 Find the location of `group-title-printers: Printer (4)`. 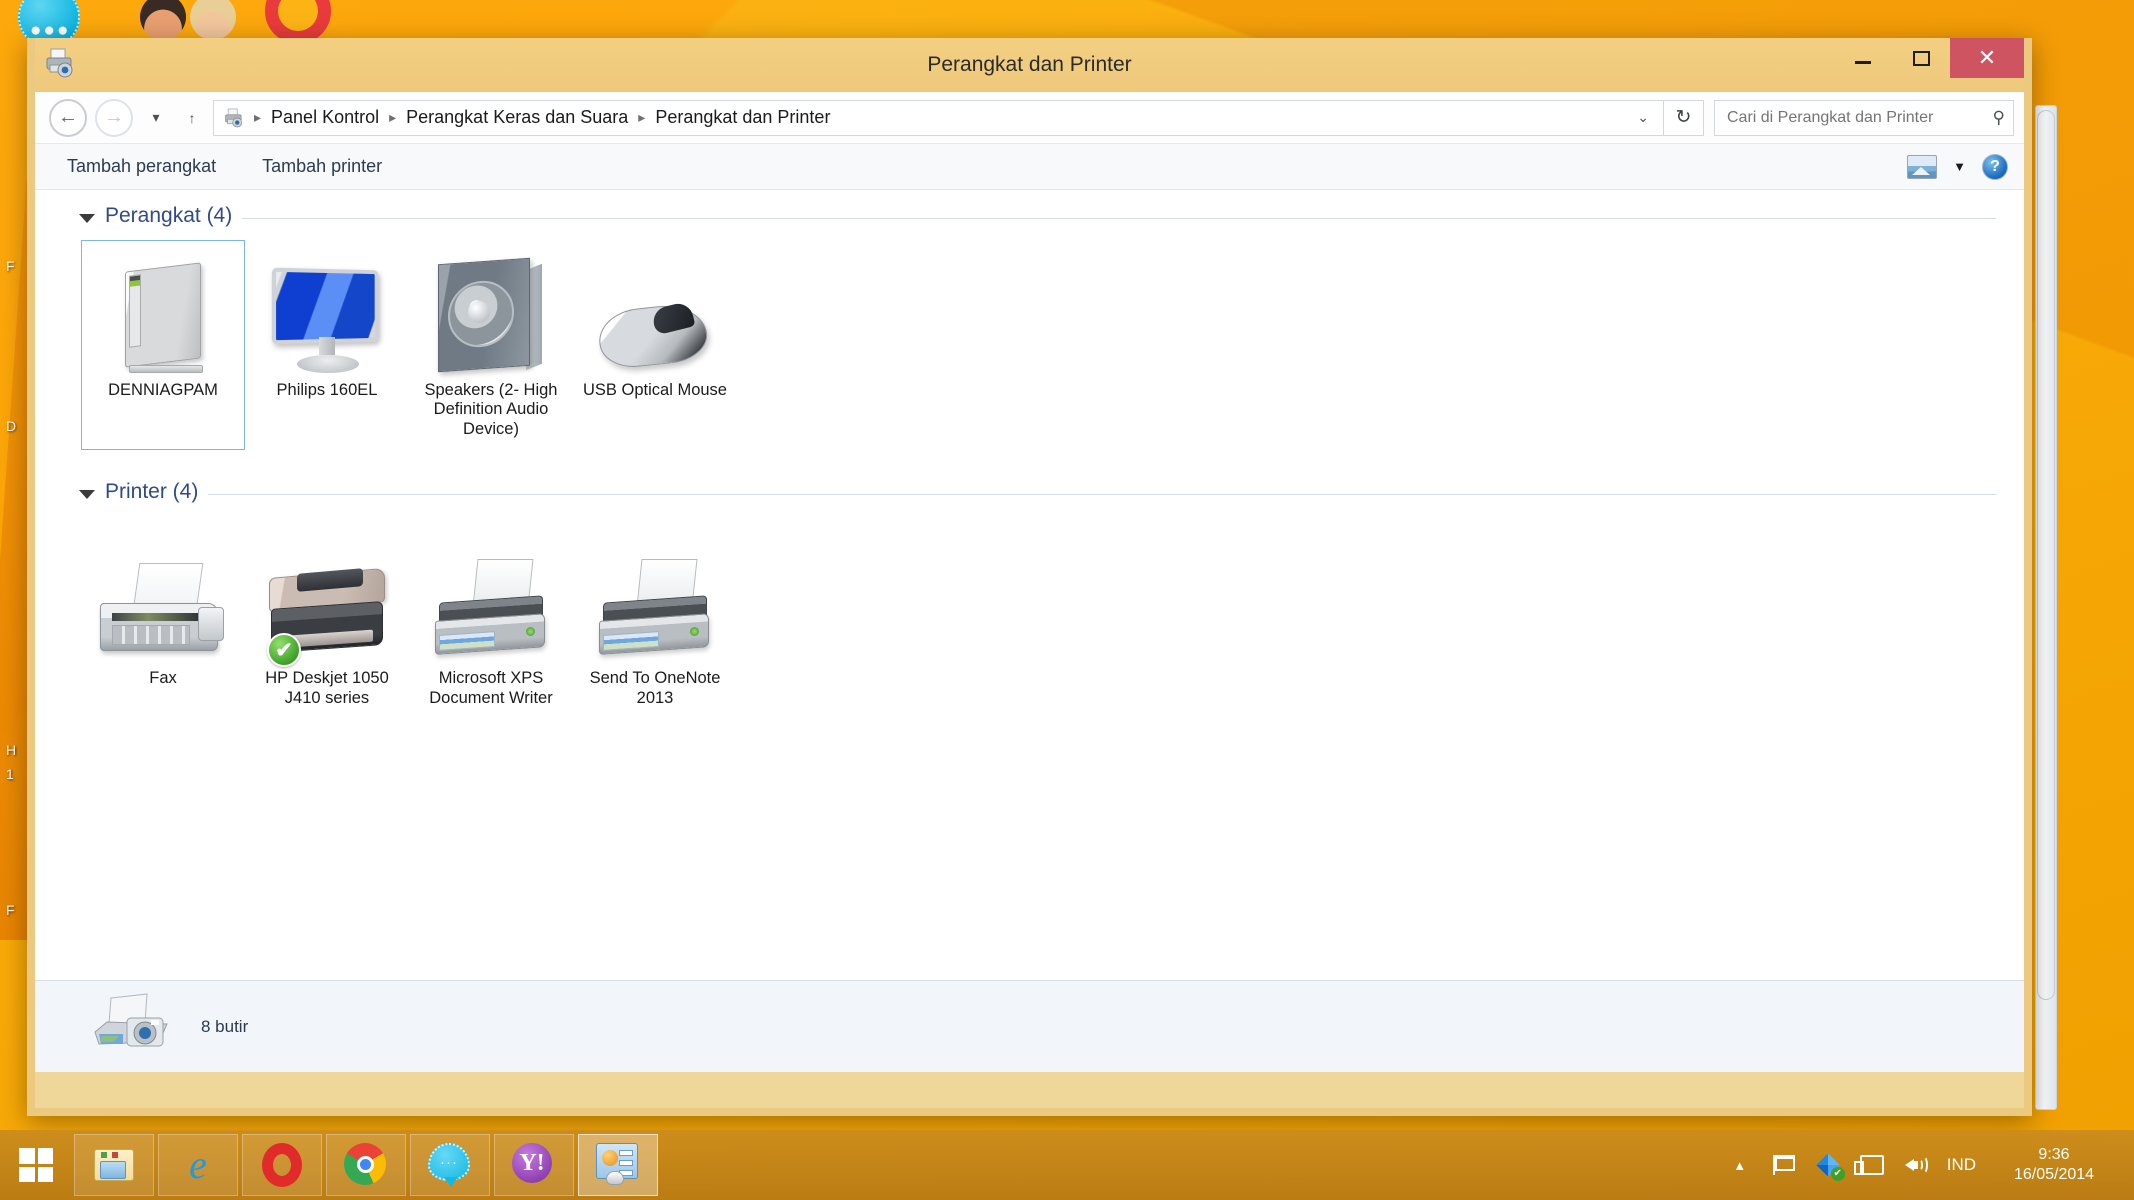

group-title-printers: Printer (4) is located at coordinates (152, 492).